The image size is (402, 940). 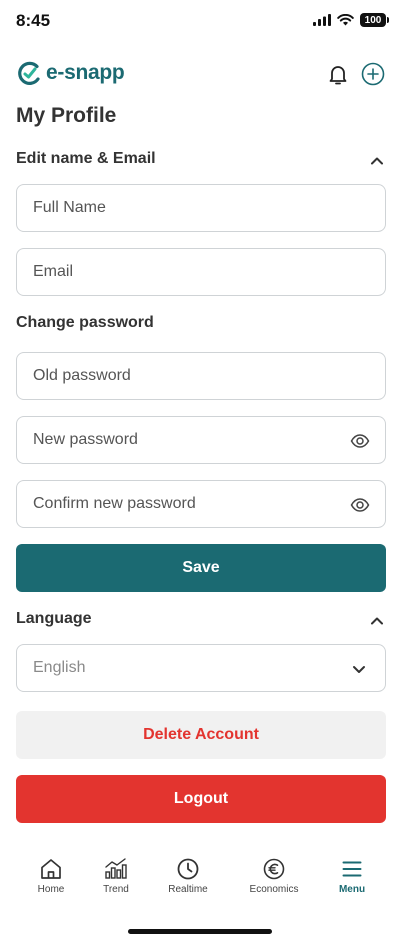 I want to click on old-password-field, so click(x=201, y=376).